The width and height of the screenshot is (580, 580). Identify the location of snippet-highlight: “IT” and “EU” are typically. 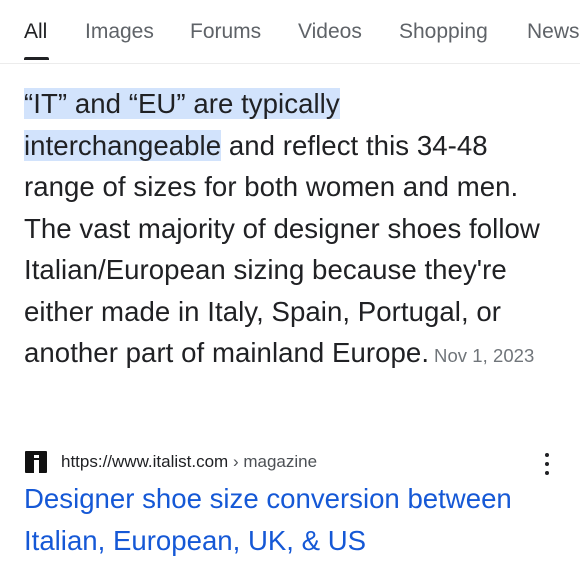
(182, 103).